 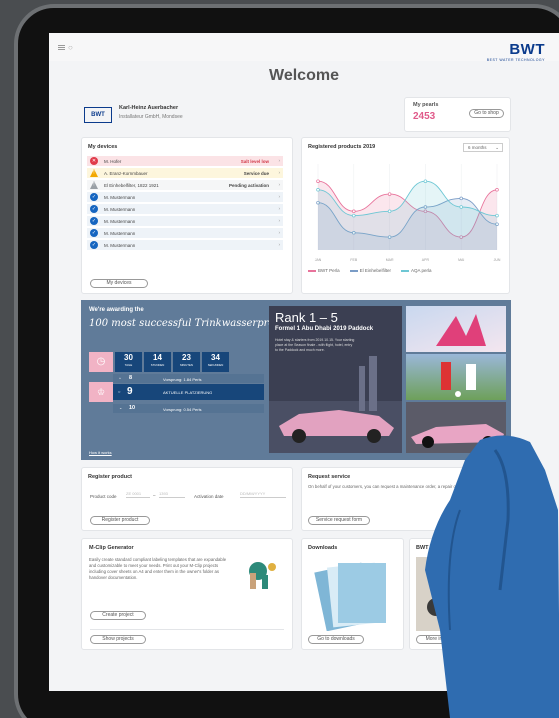 What do you see at coordinates (157, 362) in the screenshot?
I see `countdown-unit: 14 STUNDEN` at bounding box center [157, 362].